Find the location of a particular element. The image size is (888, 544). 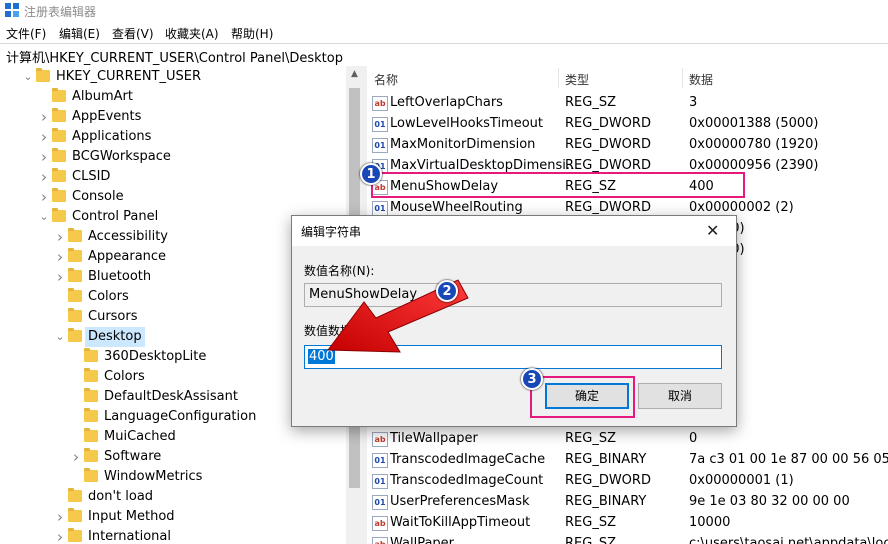

regedit-app-icon is located at coordinates (12, 10).